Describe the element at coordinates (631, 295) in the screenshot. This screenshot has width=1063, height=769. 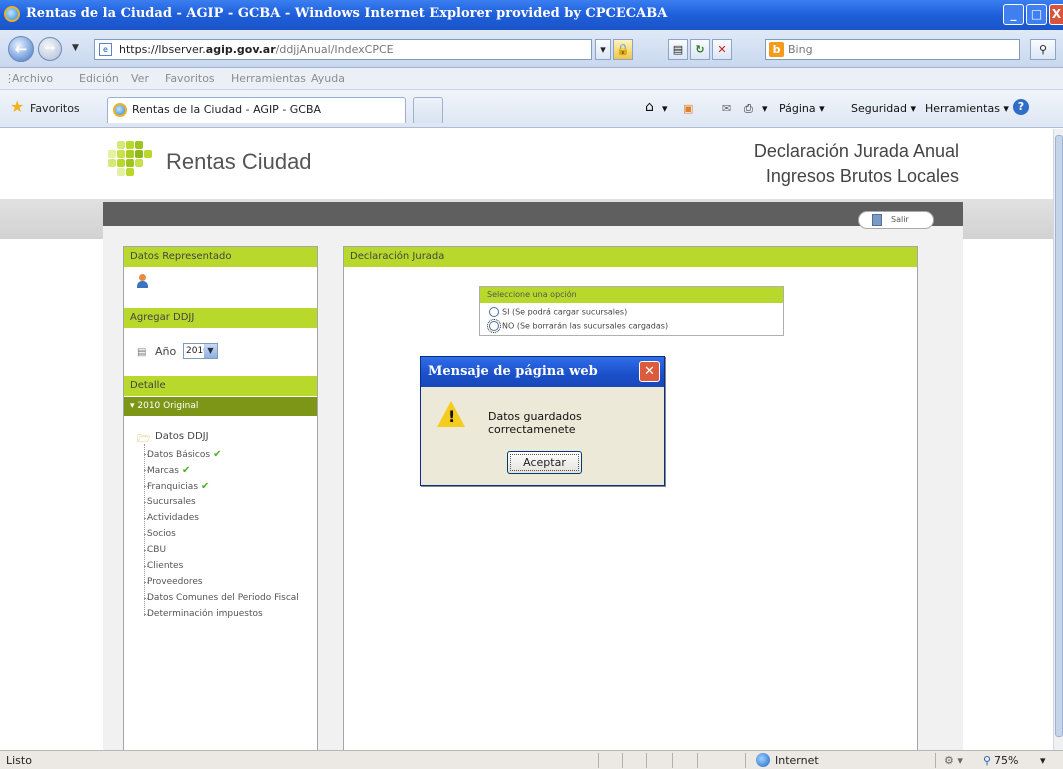
I see `options-header: Seleccione una opción` at that location.